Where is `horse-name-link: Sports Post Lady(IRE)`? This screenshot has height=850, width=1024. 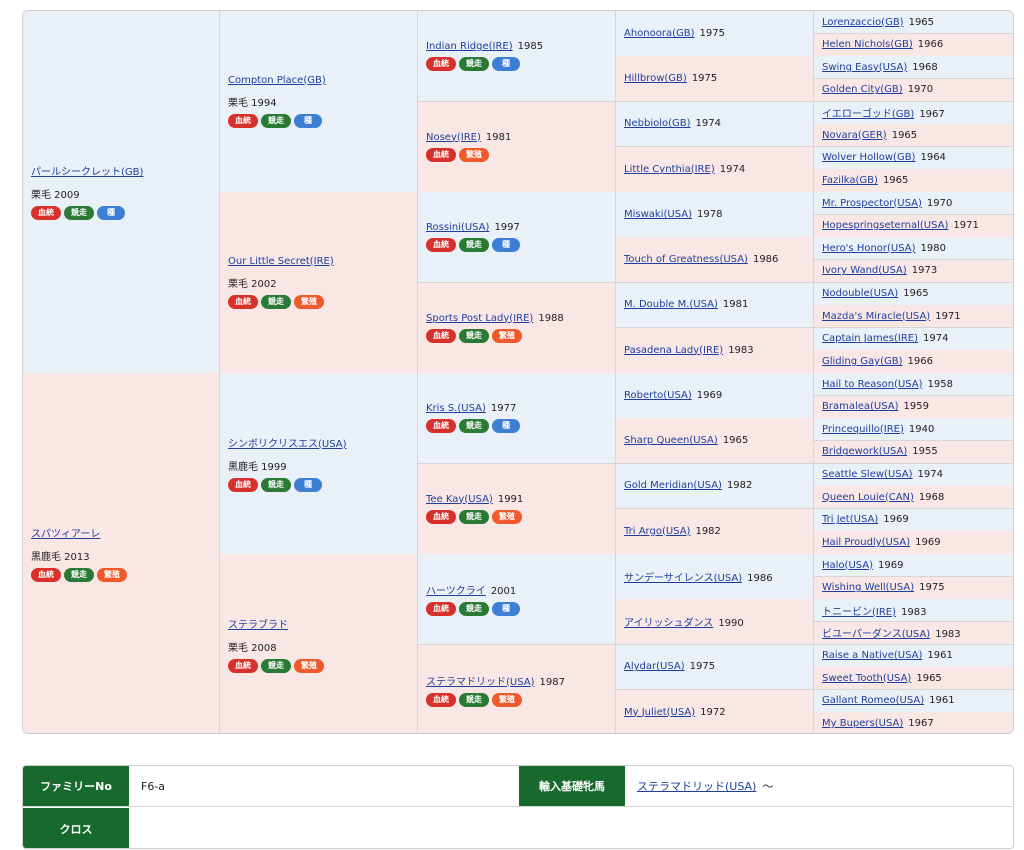 horse-name-link: Sports Post Lady(IRE) is located at coordinates (479, 318).